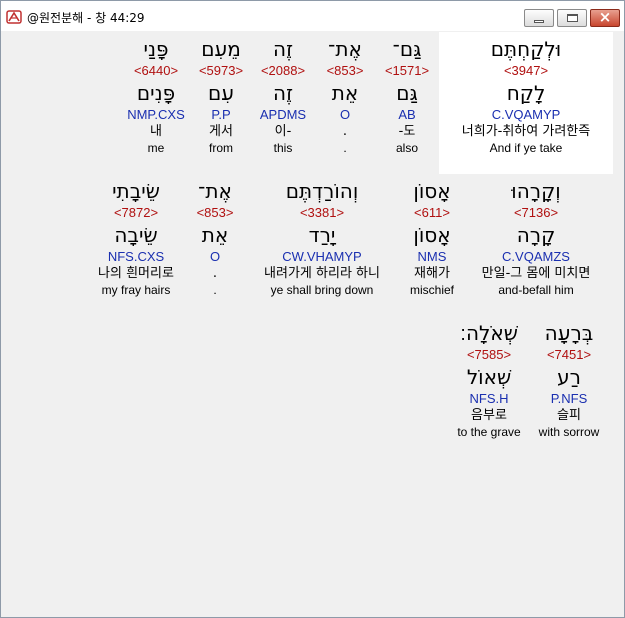  I want to click on hebrew-word: פָּנַי, so click(156, 49).